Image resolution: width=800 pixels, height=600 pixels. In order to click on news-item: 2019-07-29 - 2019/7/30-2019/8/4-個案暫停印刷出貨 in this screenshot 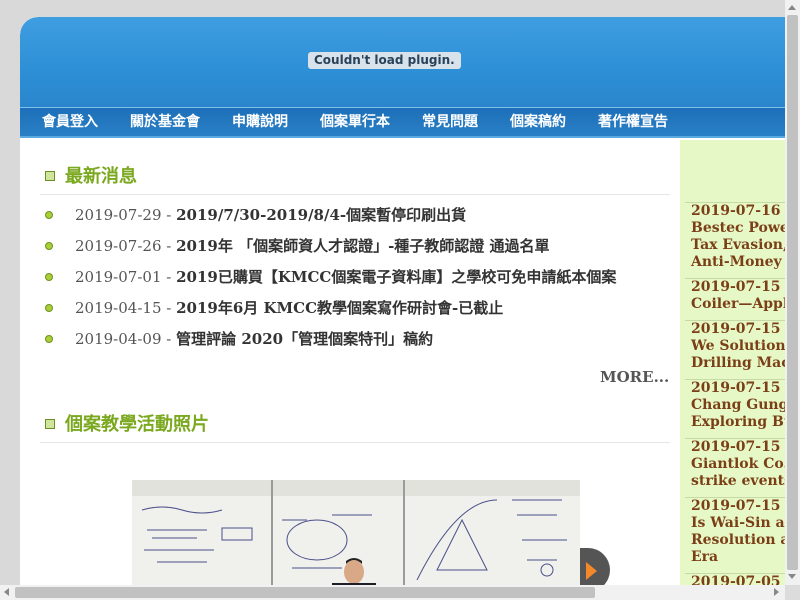, I will do `click(255, 215)`.